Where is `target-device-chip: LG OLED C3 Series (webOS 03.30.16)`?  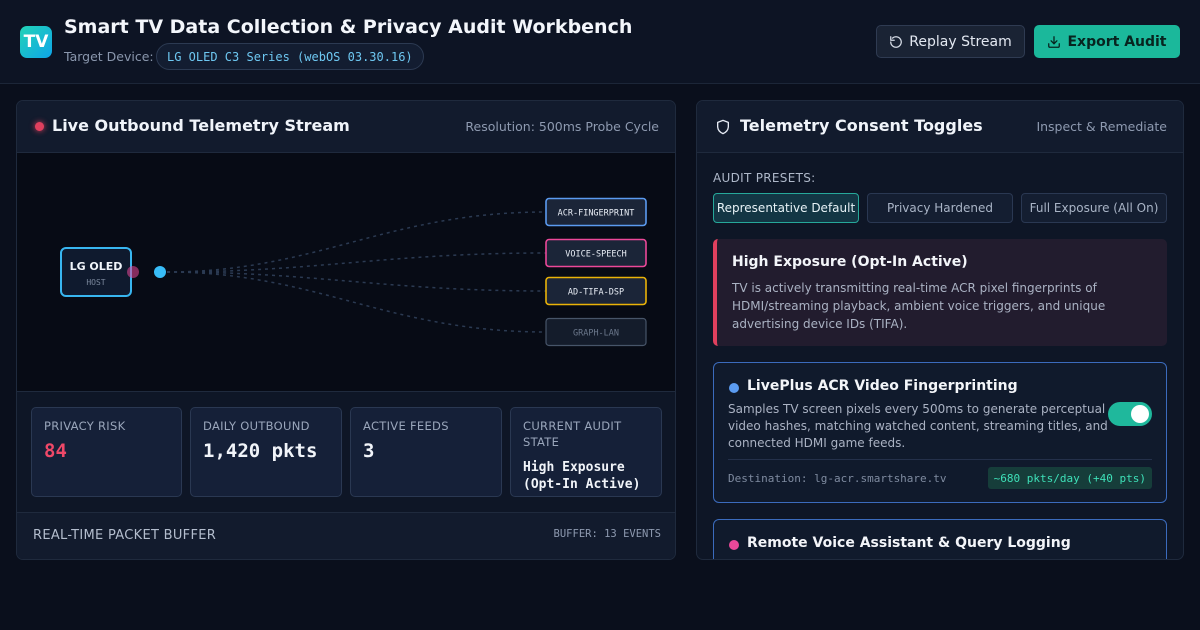
target-device-chip: LG OLED C3 Series (webOS 03.30.16) is located at coordinates (290, 56).